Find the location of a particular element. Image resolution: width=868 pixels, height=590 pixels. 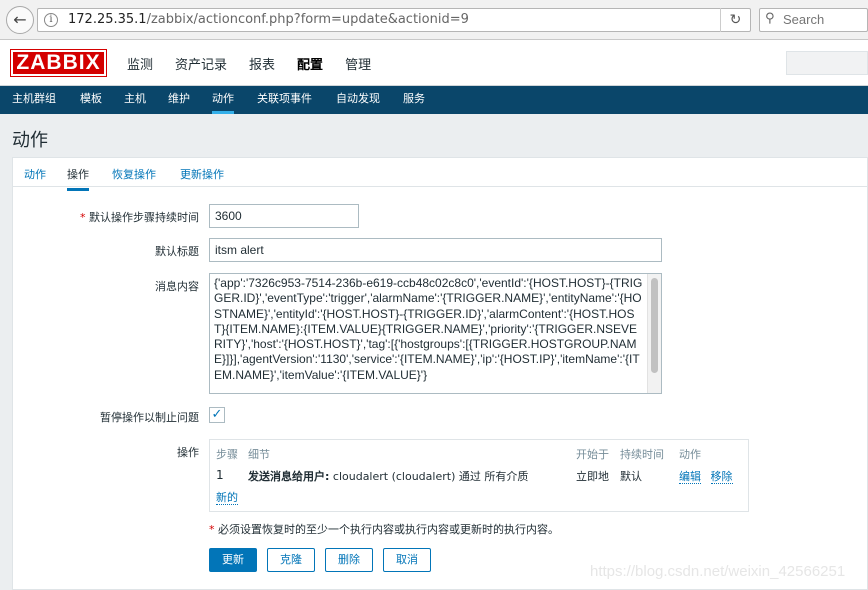

submenu-correlation: 关联项事件 is located at coordinates (284, 100).